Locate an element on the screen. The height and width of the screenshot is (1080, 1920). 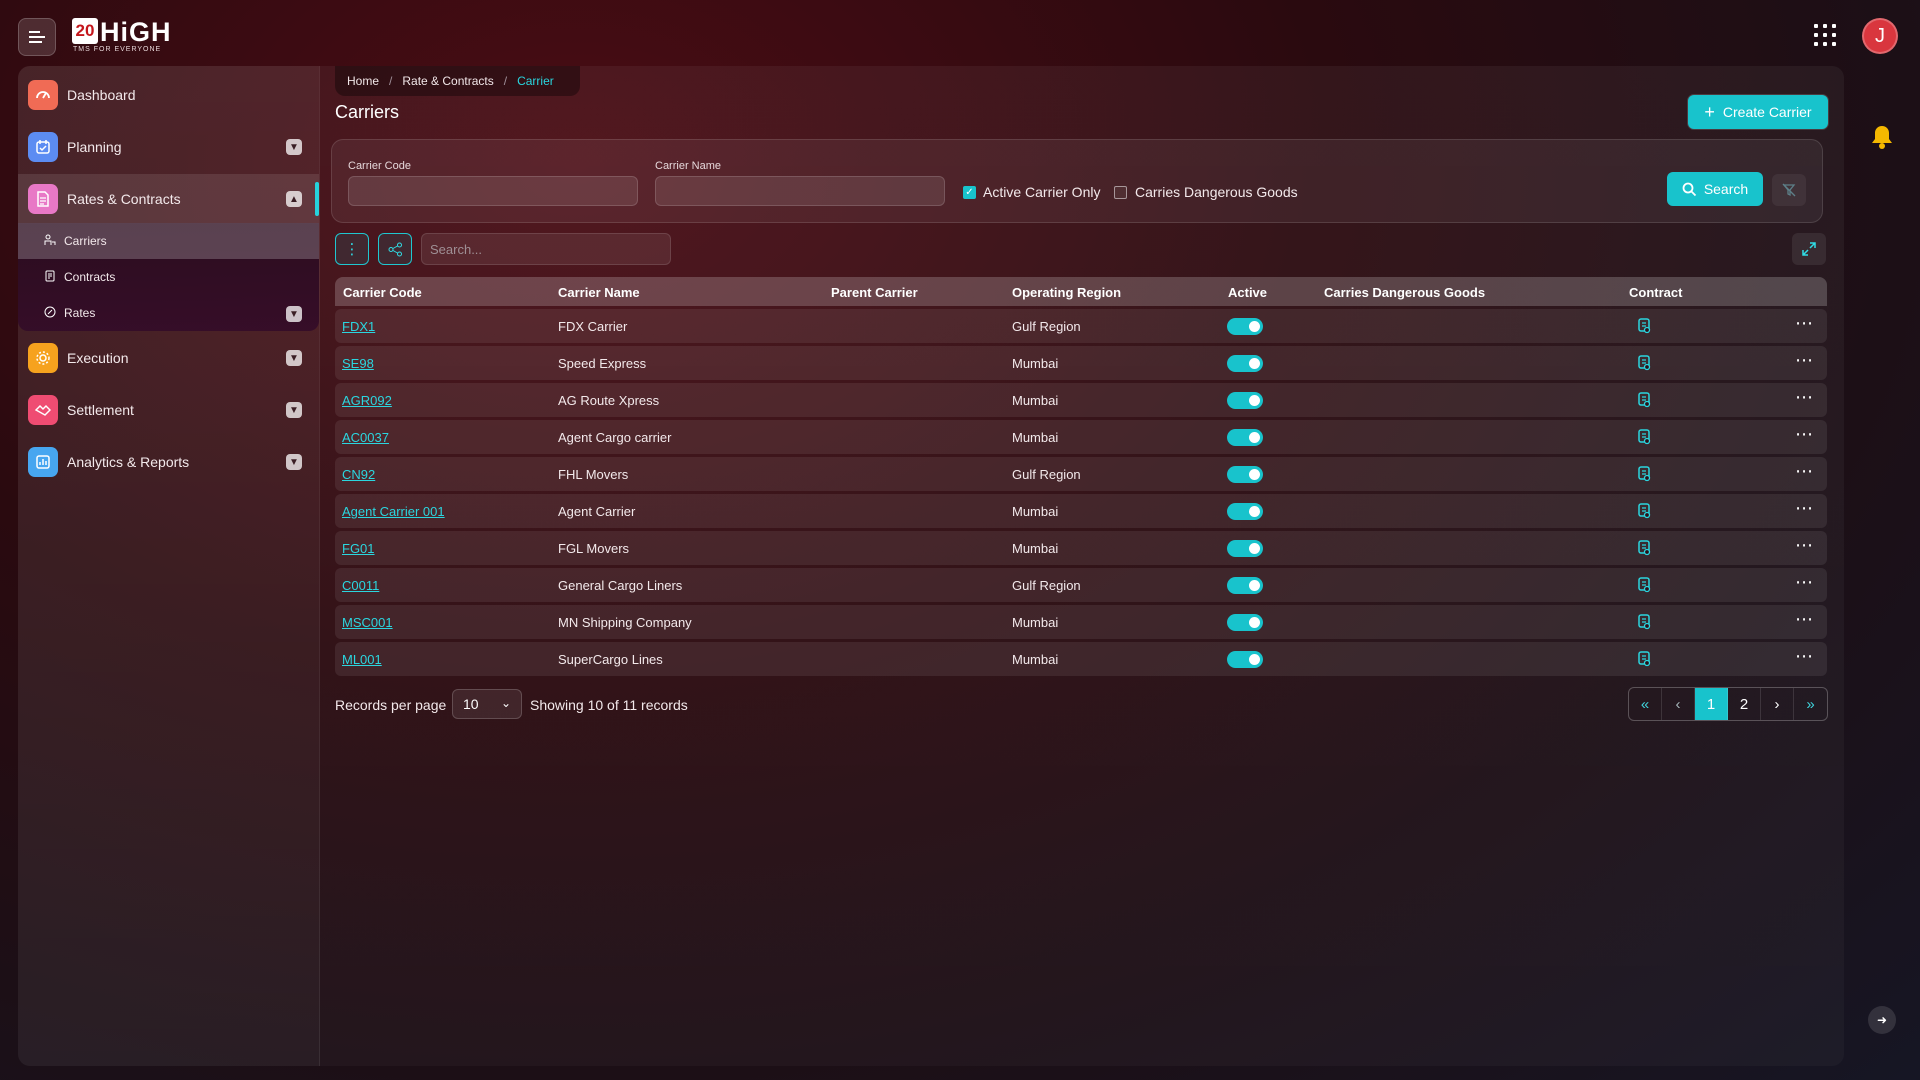
sidebar-subitem-contracts: Contracts is located at coordinates (168, 277).